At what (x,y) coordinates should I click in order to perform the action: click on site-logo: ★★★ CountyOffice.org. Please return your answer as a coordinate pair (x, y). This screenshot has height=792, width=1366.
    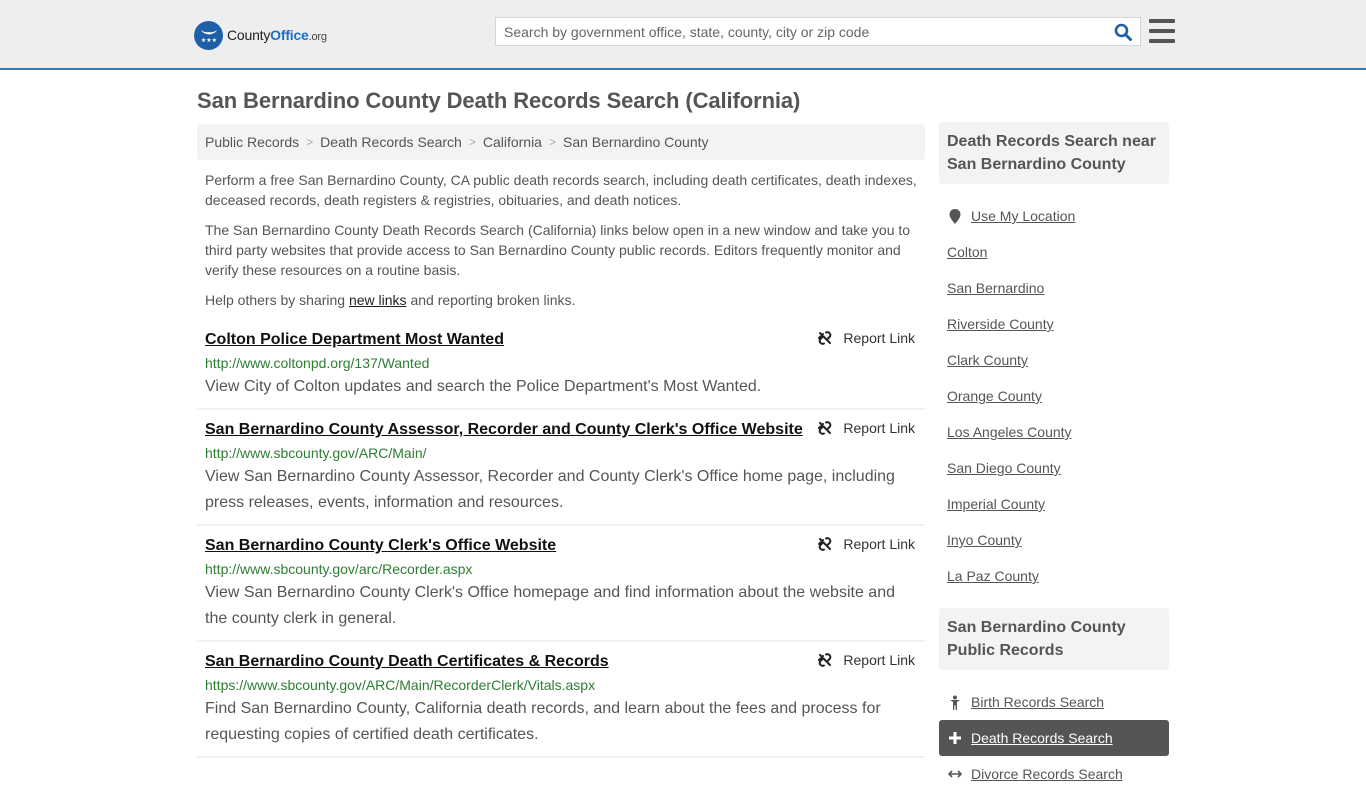
    Looking at the image, I should click on (260, 35).